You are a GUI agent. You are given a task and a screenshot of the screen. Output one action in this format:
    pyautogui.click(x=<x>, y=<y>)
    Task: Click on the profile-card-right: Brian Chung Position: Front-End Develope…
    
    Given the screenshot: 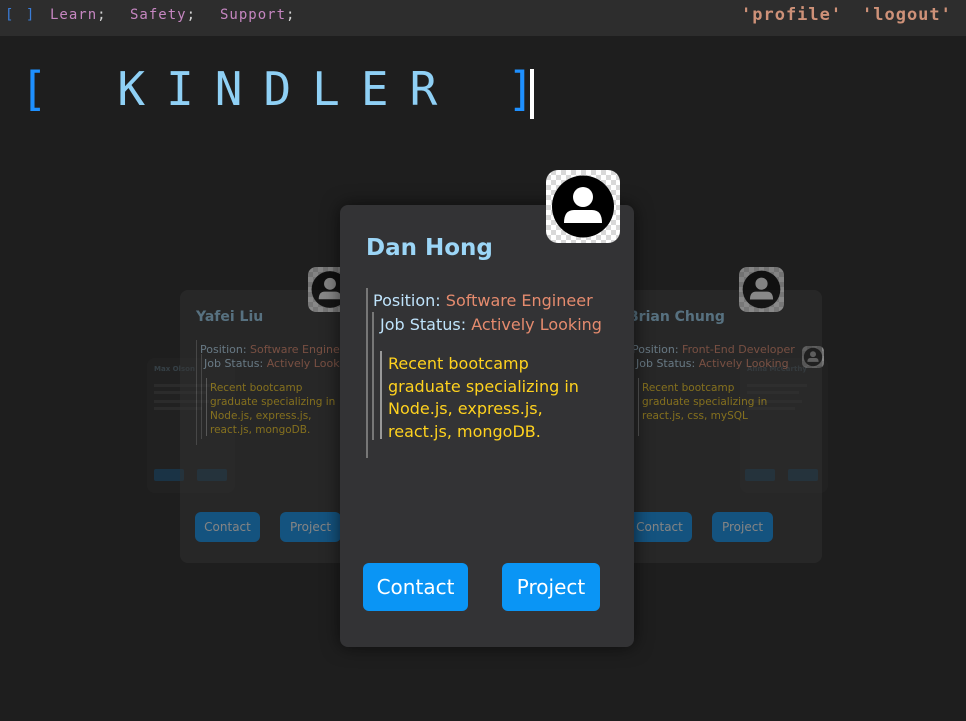 What is the action you would take?
    pyautogui.click(x=717, y=426)
    